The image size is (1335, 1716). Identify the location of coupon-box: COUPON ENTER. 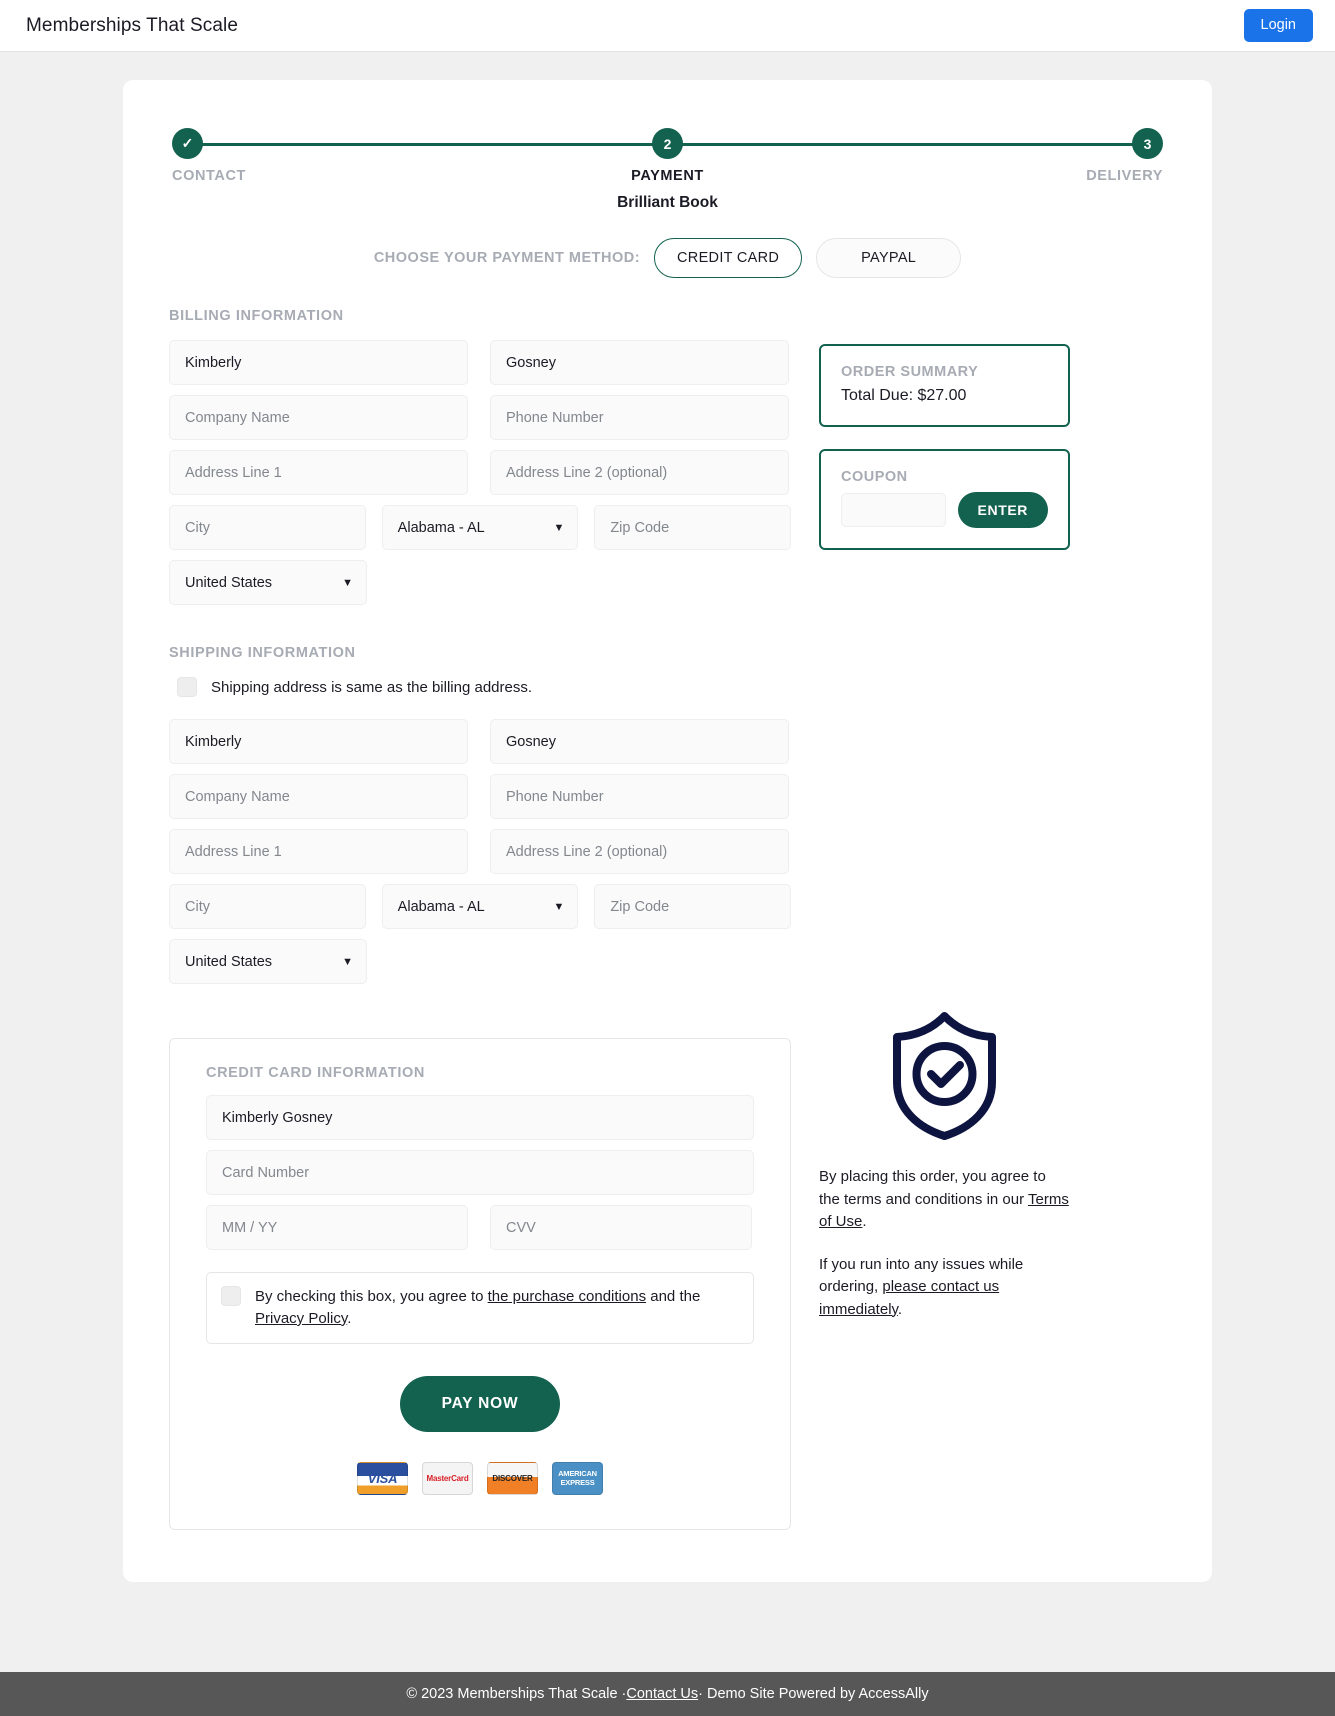
(944, 499).